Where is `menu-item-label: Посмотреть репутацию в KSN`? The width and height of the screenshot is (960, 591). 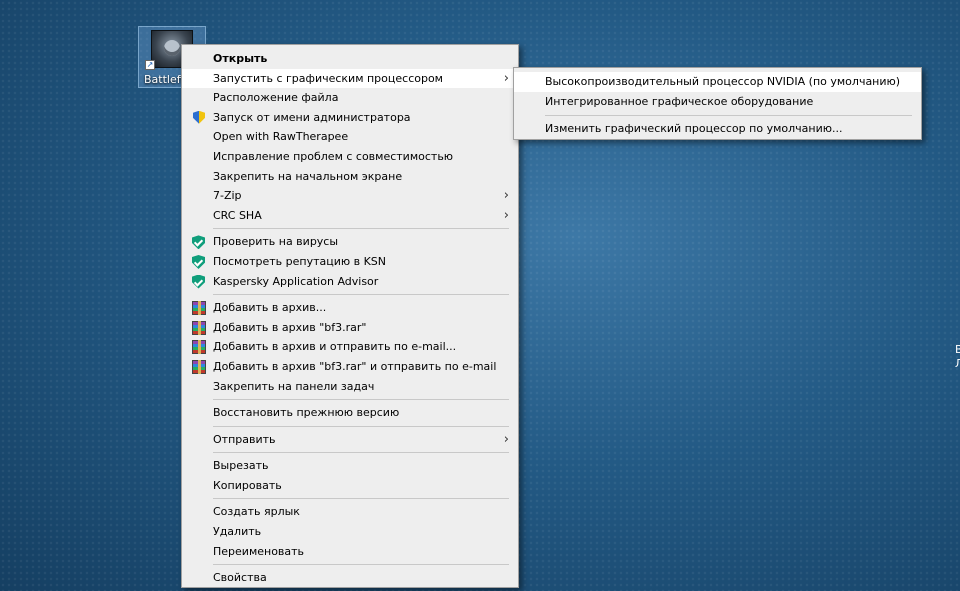 menu-item-label: Посмотреть репутацию в KSN is located at coordinates (300, 261).